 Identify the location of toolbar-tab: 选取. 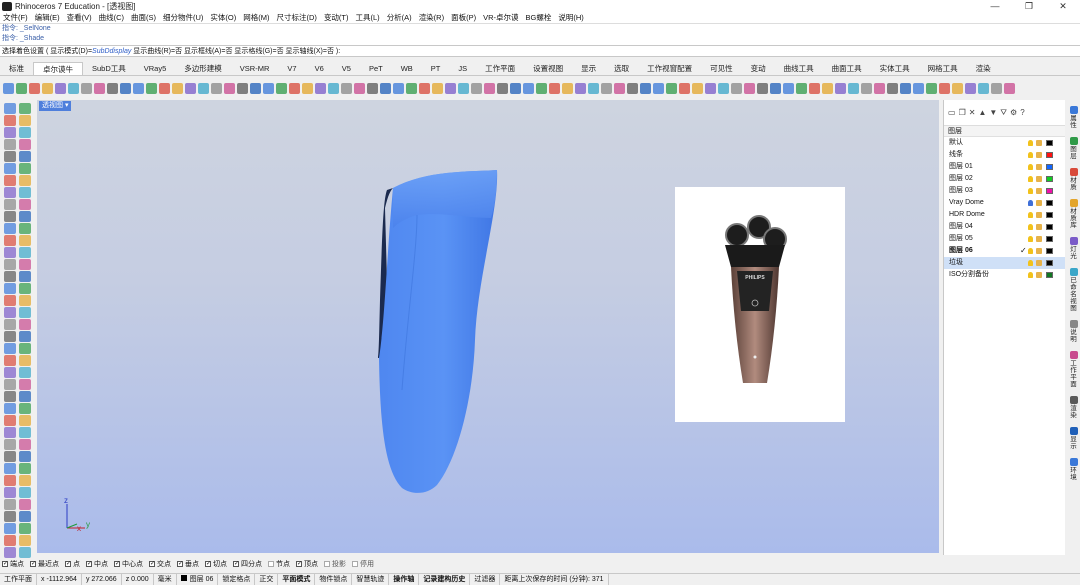
(621, 68).